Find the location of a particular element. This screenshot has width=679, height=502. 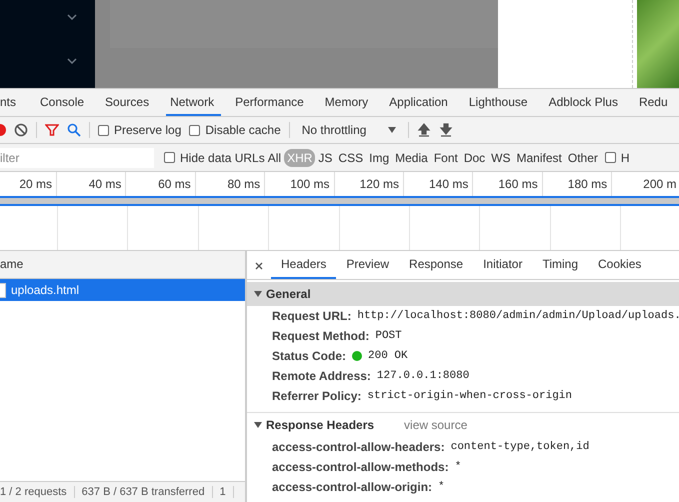

type-filter-button: JS is located at coordinates (325, 157).